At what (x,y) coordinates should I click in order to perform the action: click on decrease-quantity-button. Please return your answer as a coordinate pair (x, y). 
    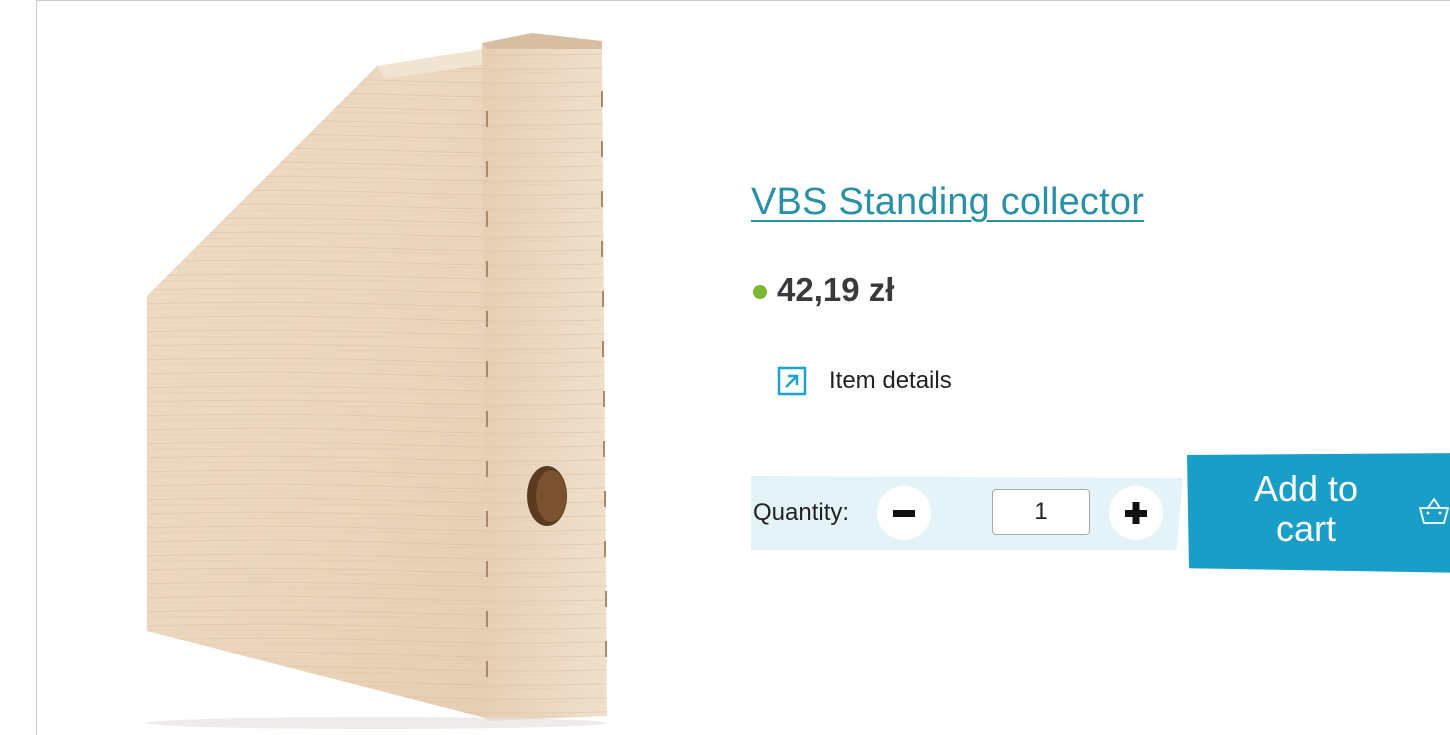
    Looking at the image, I should click on (904, 513).